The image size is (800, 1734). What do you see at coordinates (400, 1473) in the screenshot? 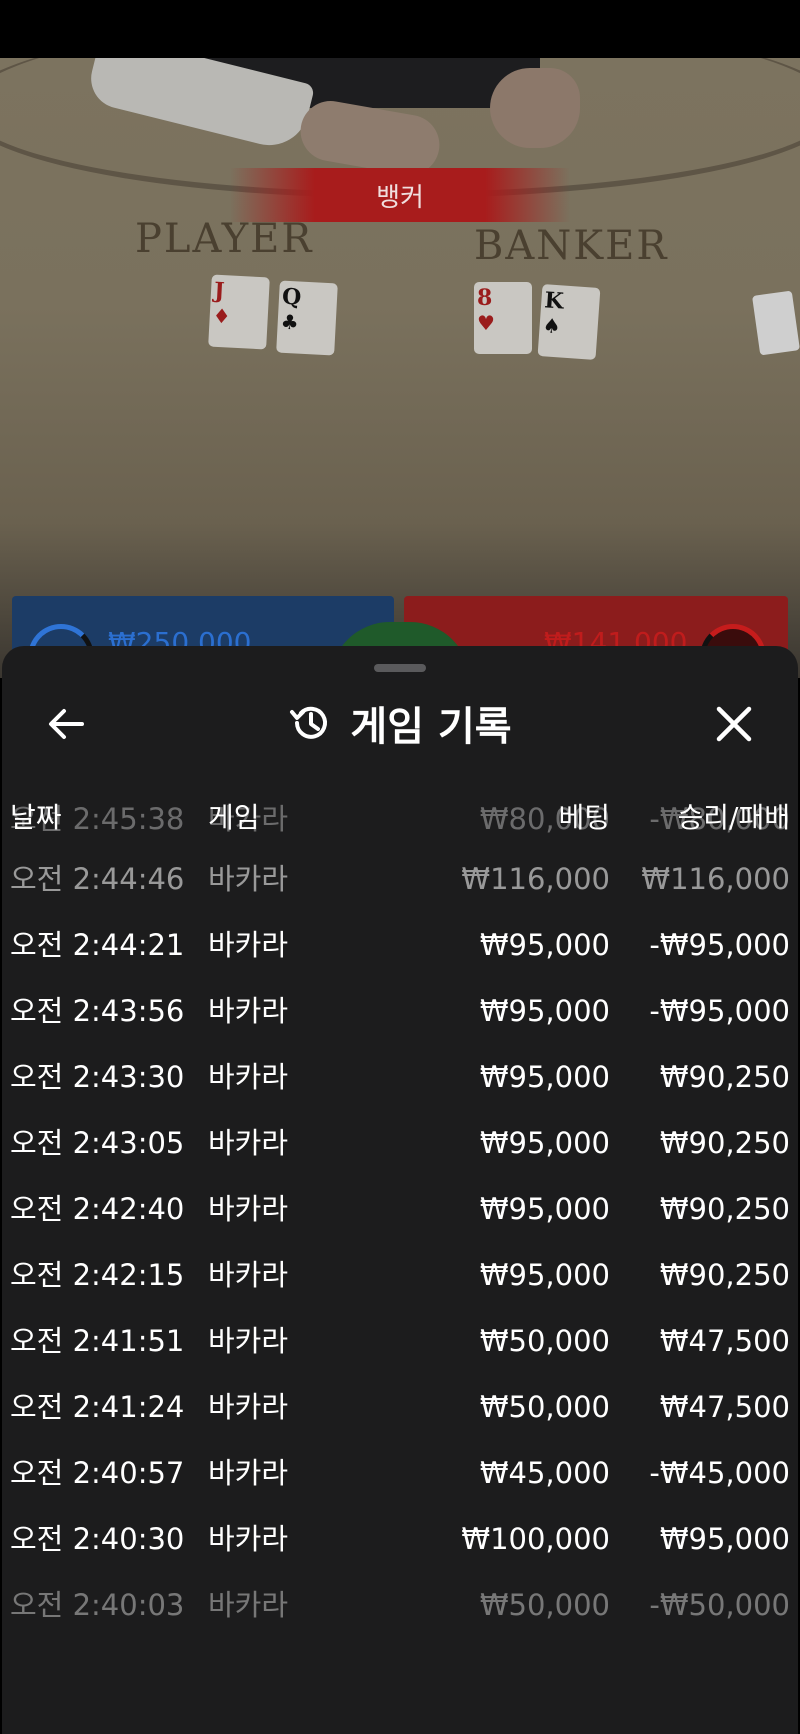
I see `table-row: 오전 2:40:57 바카라 ₩45,000 -₩45,000` at bounding box center [400, 1473].